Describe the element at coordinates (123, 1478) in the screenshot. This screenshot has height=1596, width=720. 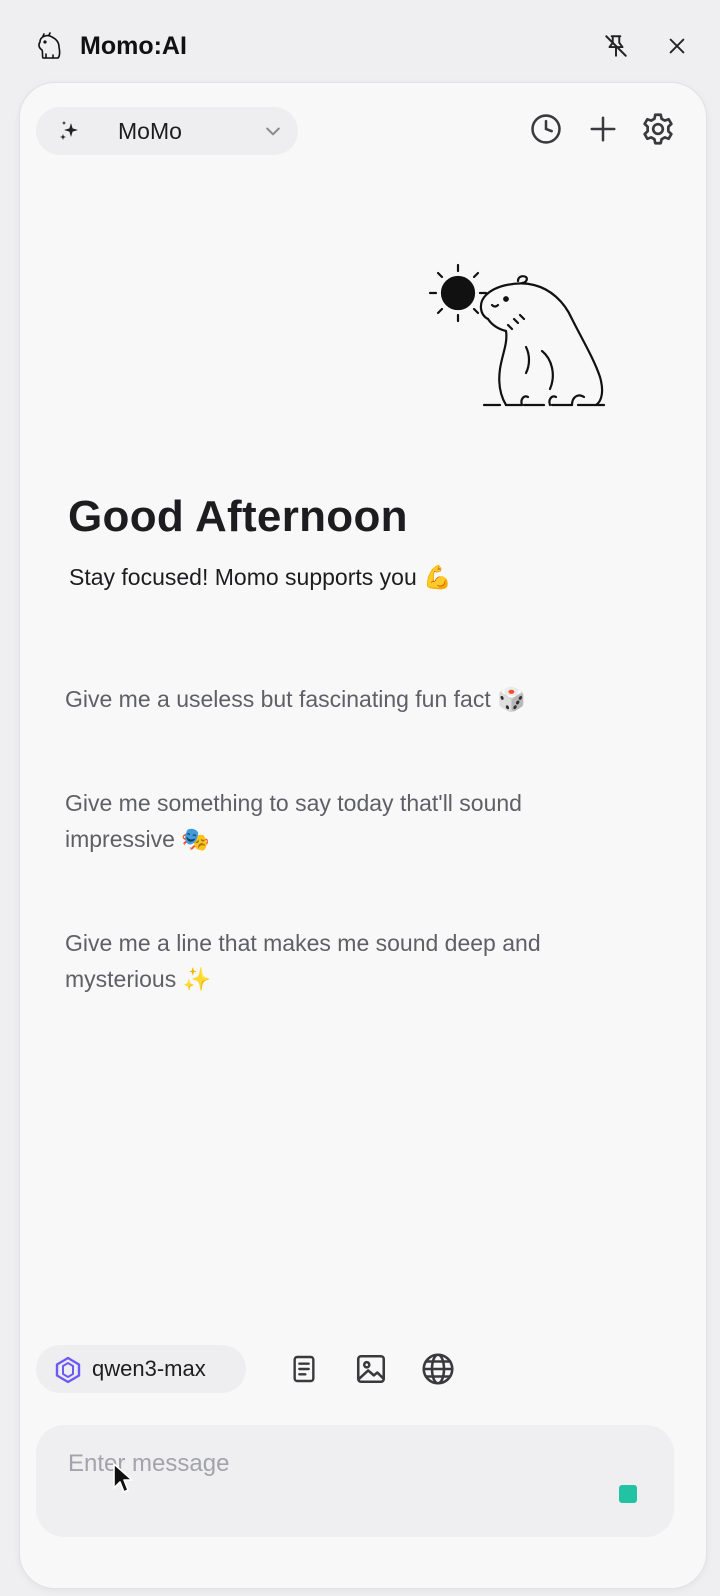
I see `mouse-cursor-icon` at that location.